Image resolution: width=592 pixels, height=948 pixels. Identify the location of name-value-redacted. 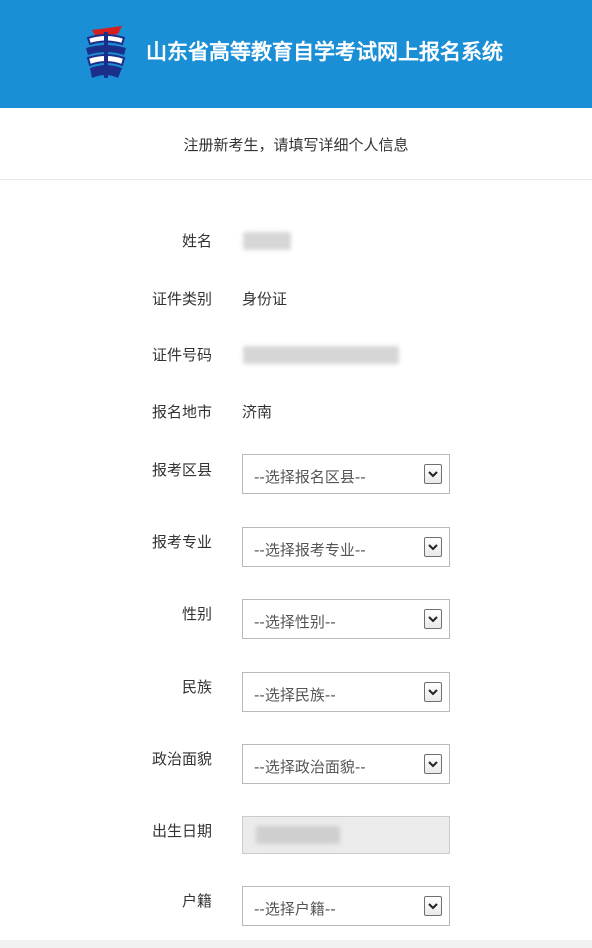
(267, 241).